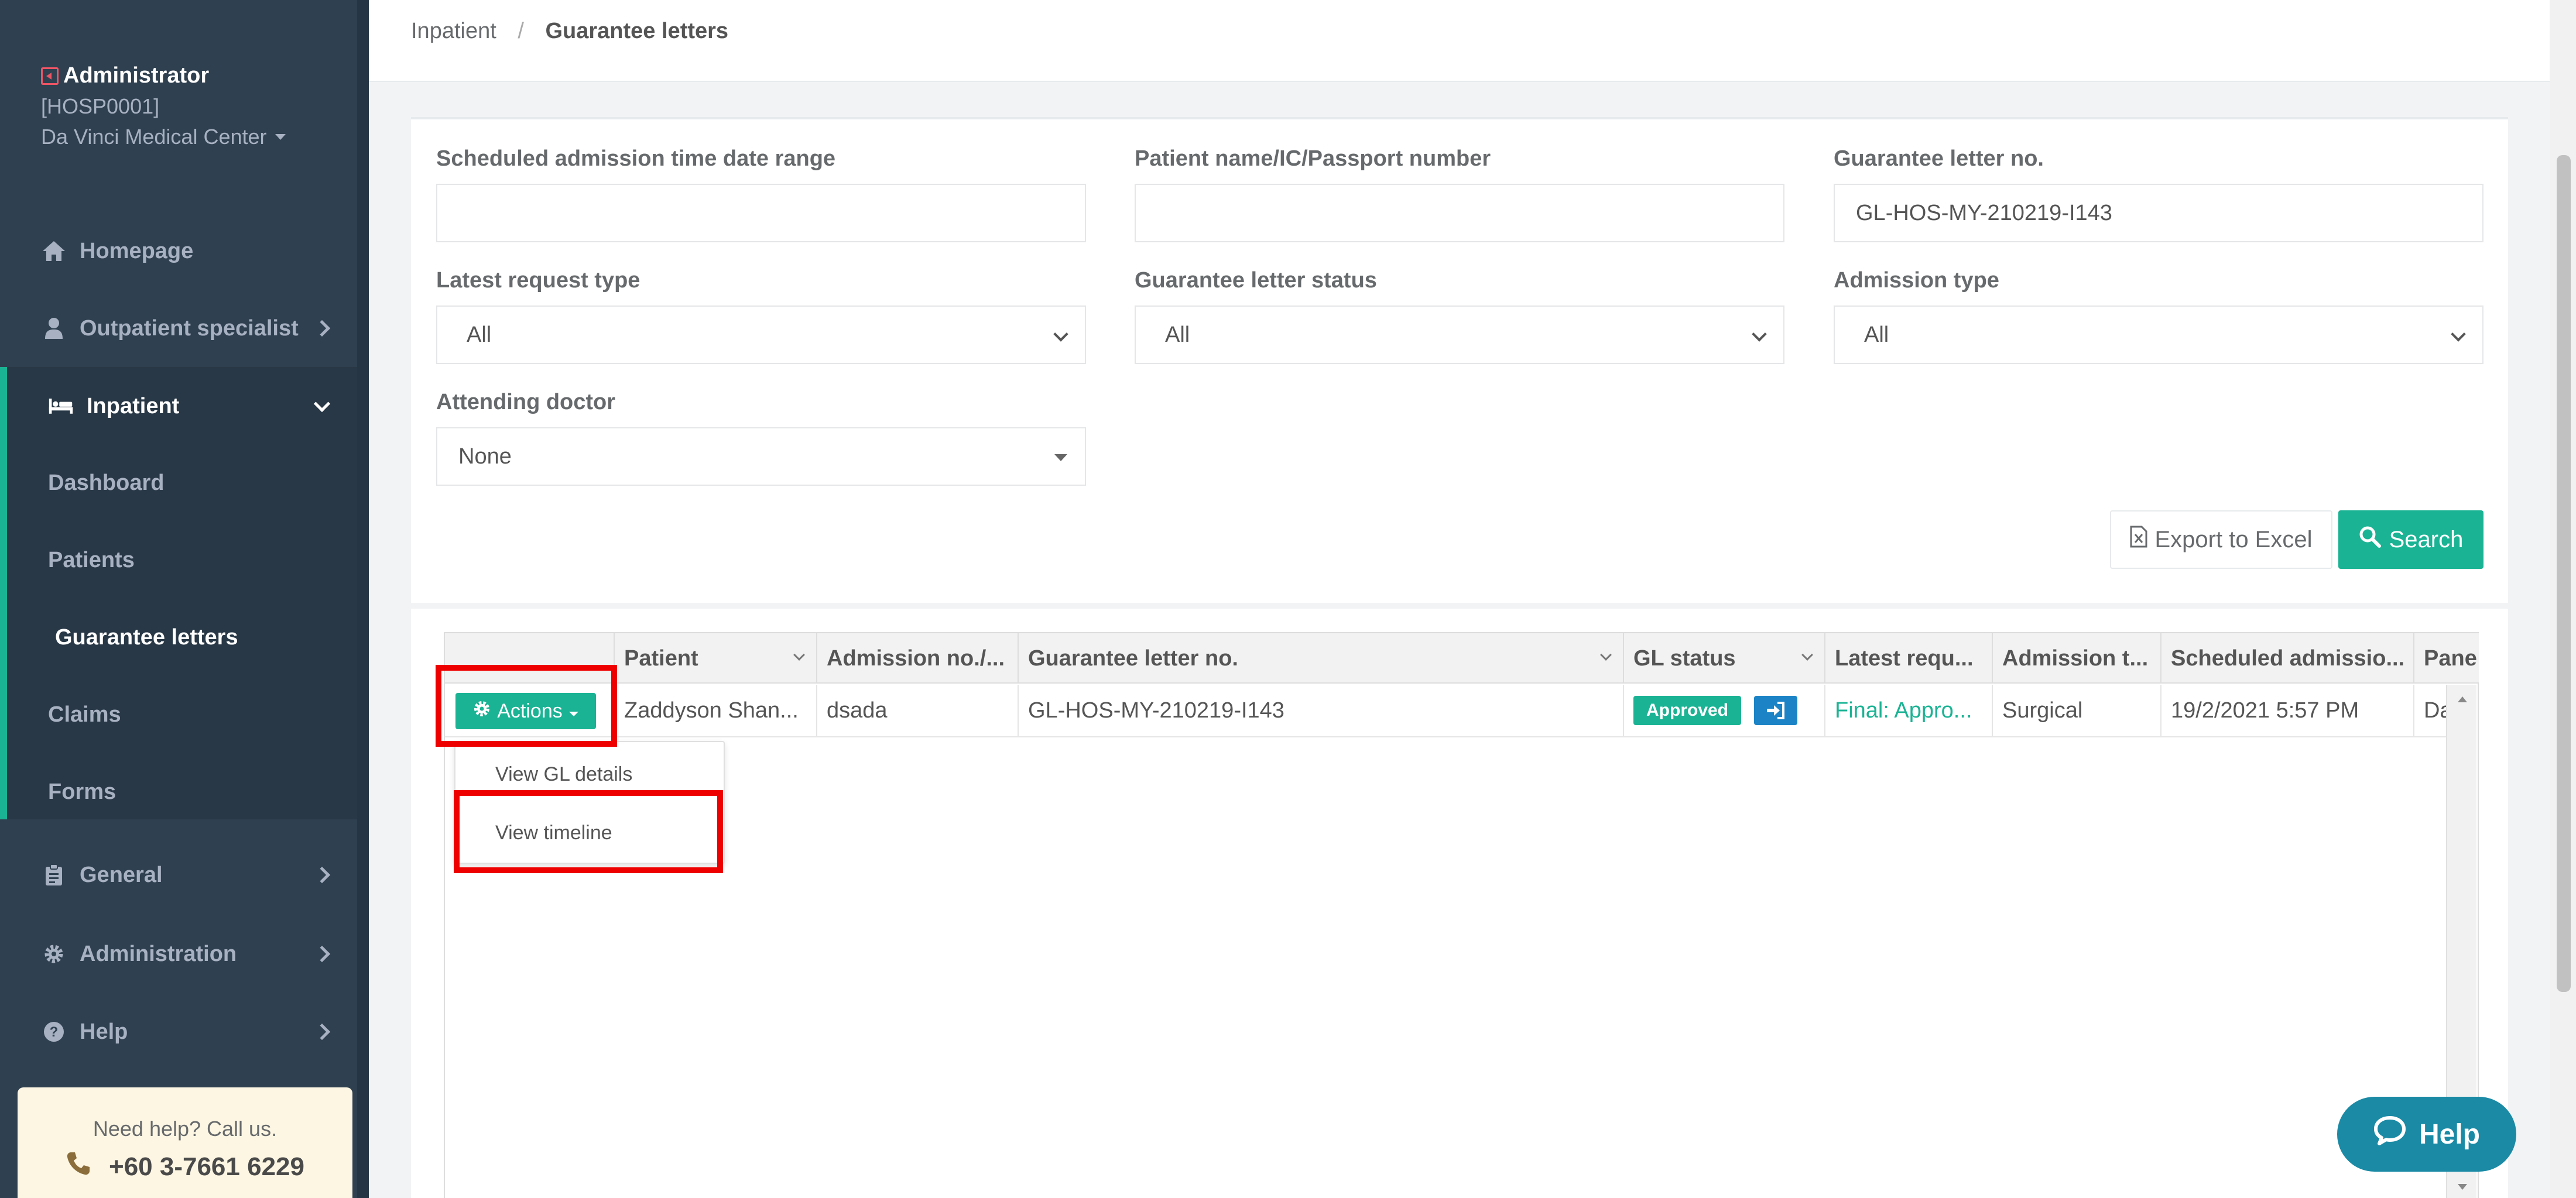 The width and height of the screenshot is (2576, 1198). Describe the element at coordinates (91, 560) in the screenshot. I see `submenu-patients: Patients` at that location.